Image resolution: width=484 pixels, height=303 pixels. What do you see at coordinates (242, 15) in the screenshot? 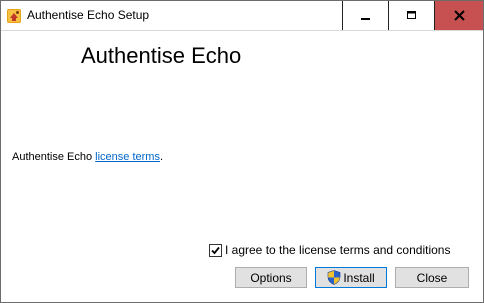
I see `title-bar: Authentise Echo Setup` at bounding box center [242, 15].